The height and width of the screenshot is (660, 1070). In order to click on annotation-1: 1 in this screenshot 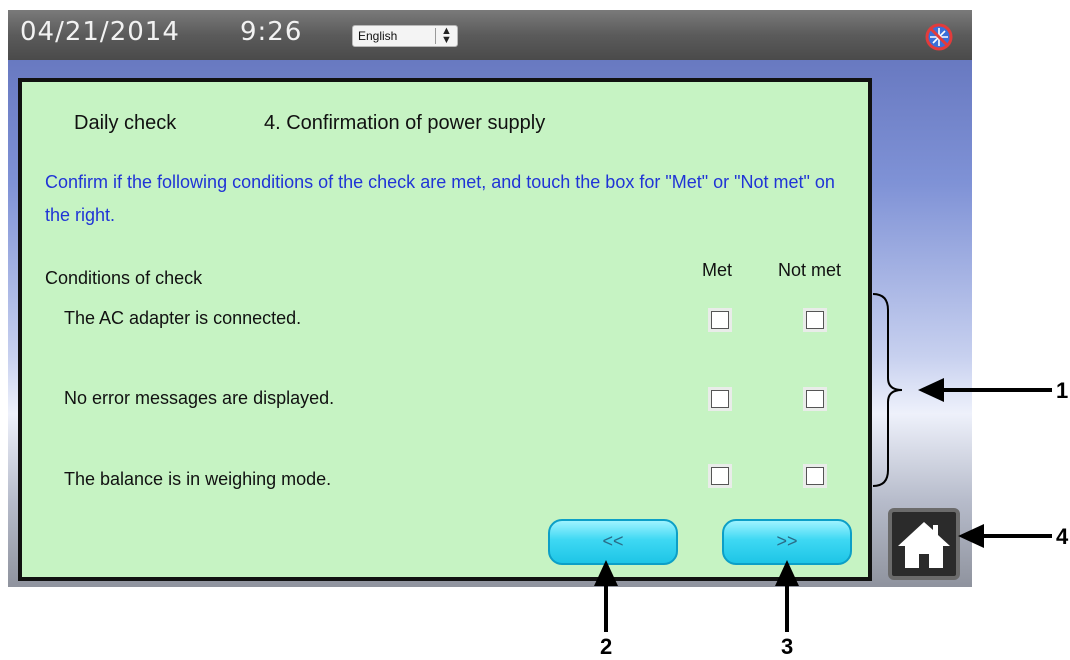, I will do `click(1062, 390)`.